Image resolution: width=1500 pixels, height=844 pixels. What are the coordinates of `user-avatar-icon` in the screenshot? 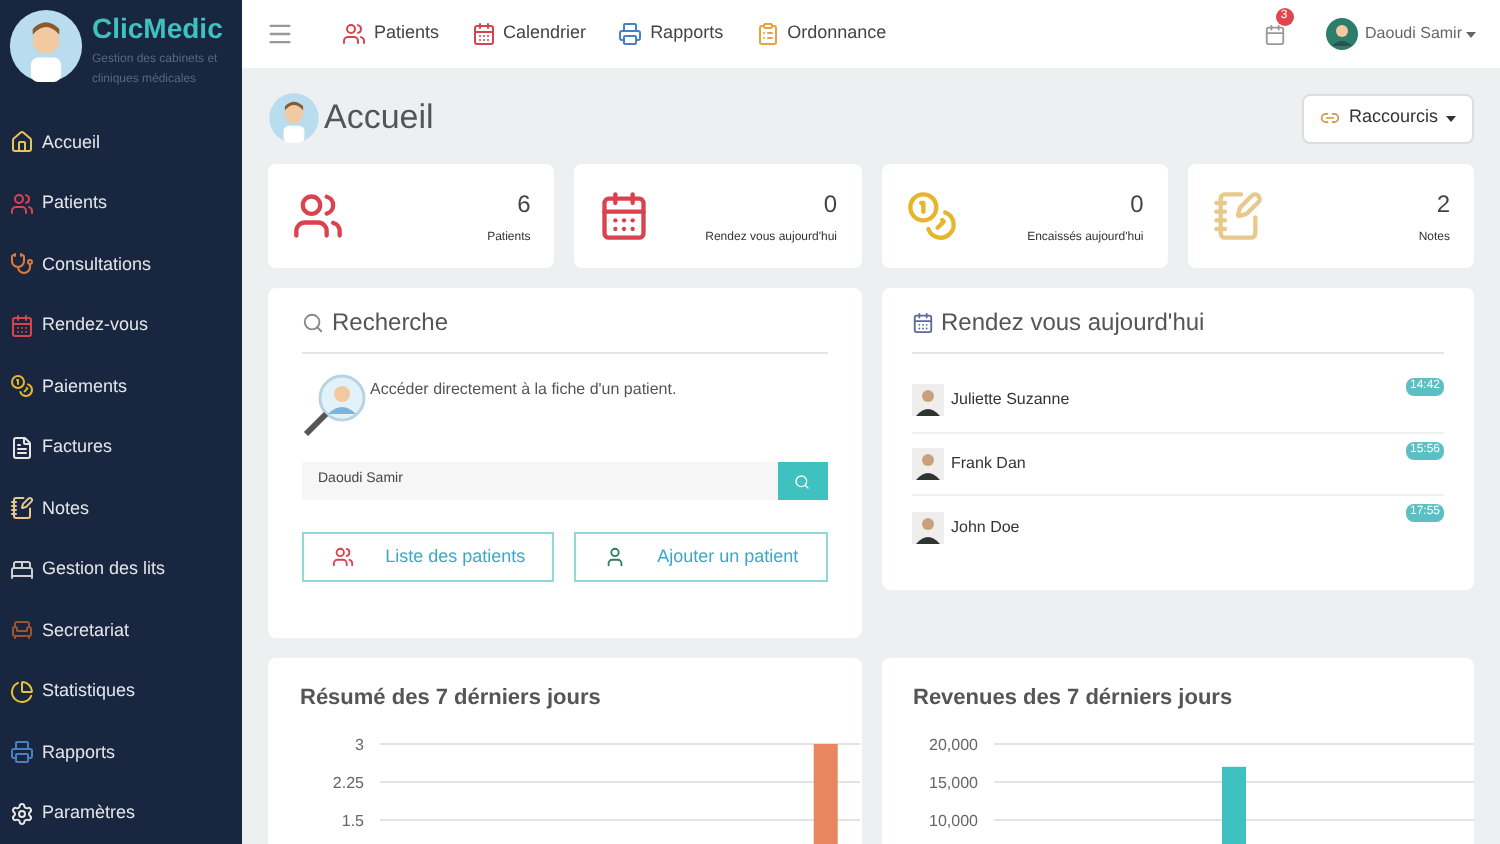 It's located at (1341, 34).